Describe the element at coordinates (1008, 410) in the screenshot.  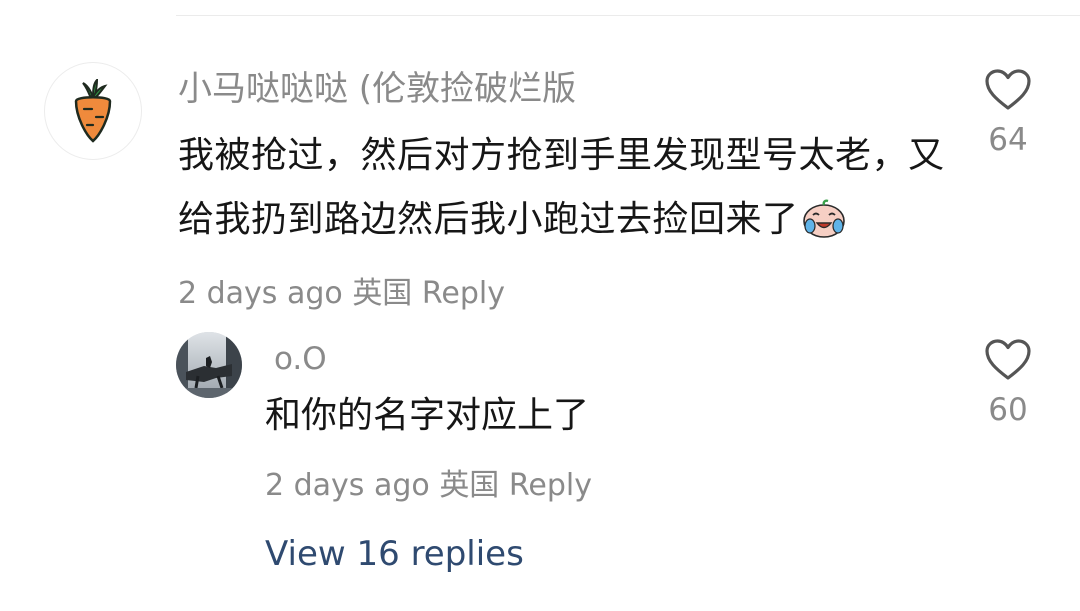
I see `like-count: 60` at that location.